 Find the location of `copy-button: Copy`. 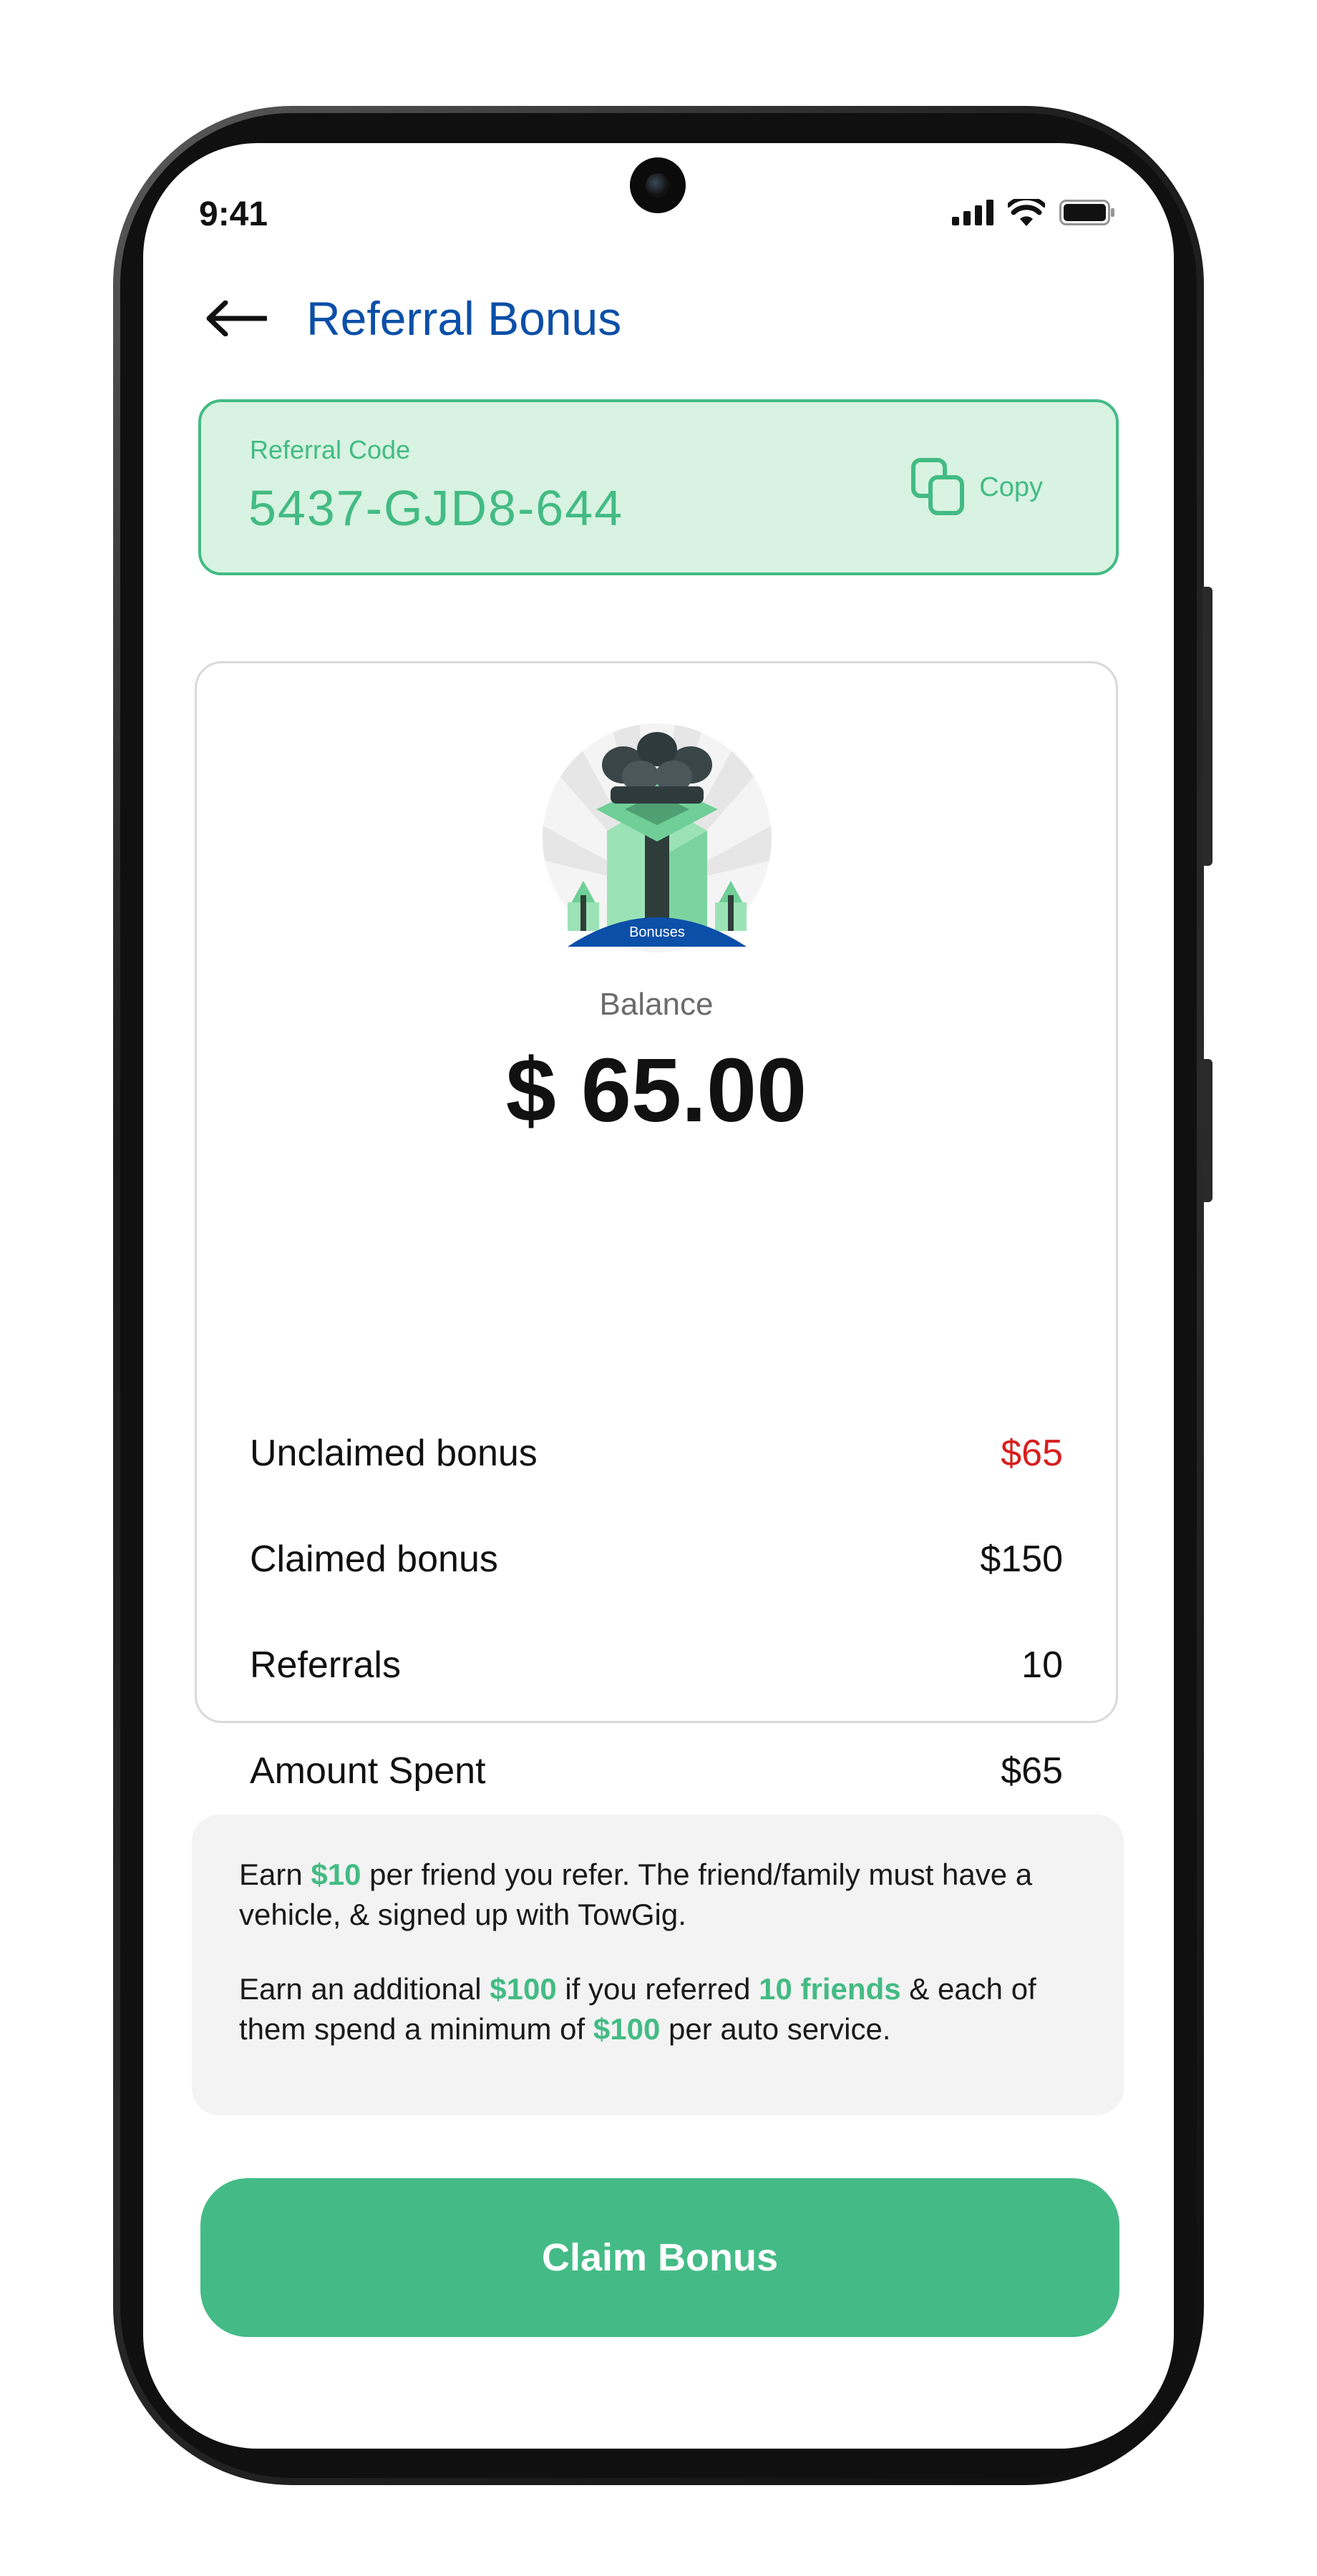

copy-button: Copy is located at coordinates (977, 487).